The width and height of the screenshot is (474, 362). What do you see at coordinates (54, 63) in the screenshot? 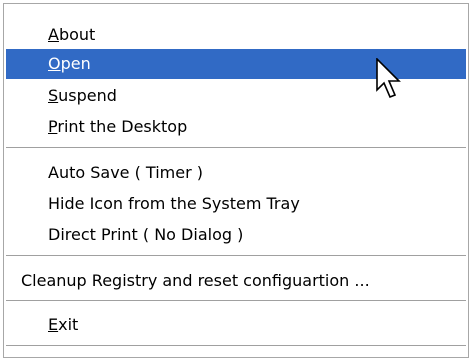
I see `accelerator-o: O` at bounding box center [54, 63].